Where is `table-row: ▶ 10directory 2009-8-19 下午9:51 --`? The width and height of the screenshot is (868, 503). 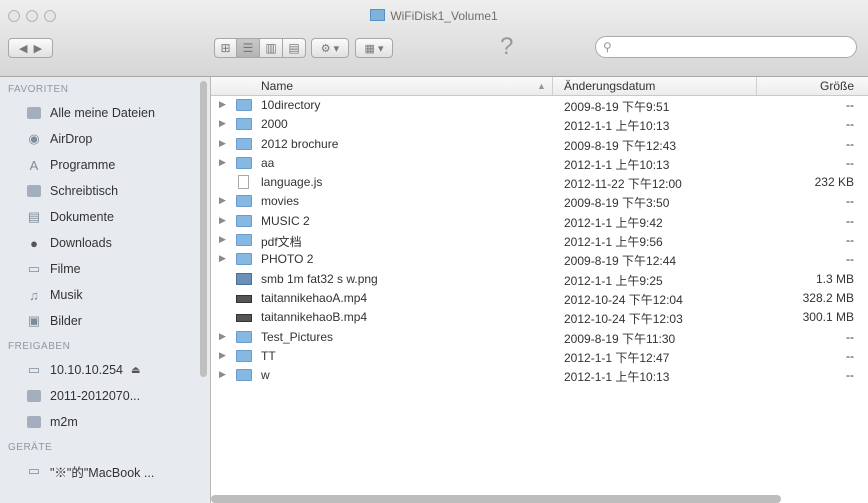
table-row: ▶ 10directory 2009-8-19 下午9:51 -- is located at coordinates (539, 105).